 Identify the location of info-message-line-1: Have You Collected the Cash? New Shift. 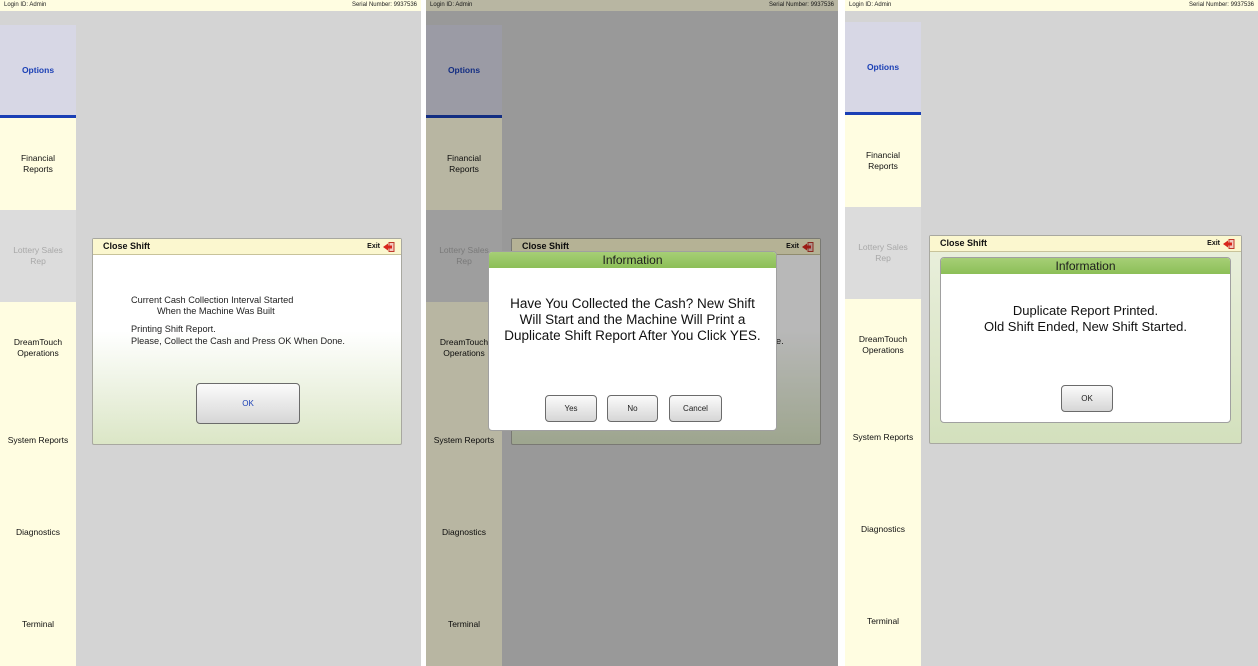
(632, 303).